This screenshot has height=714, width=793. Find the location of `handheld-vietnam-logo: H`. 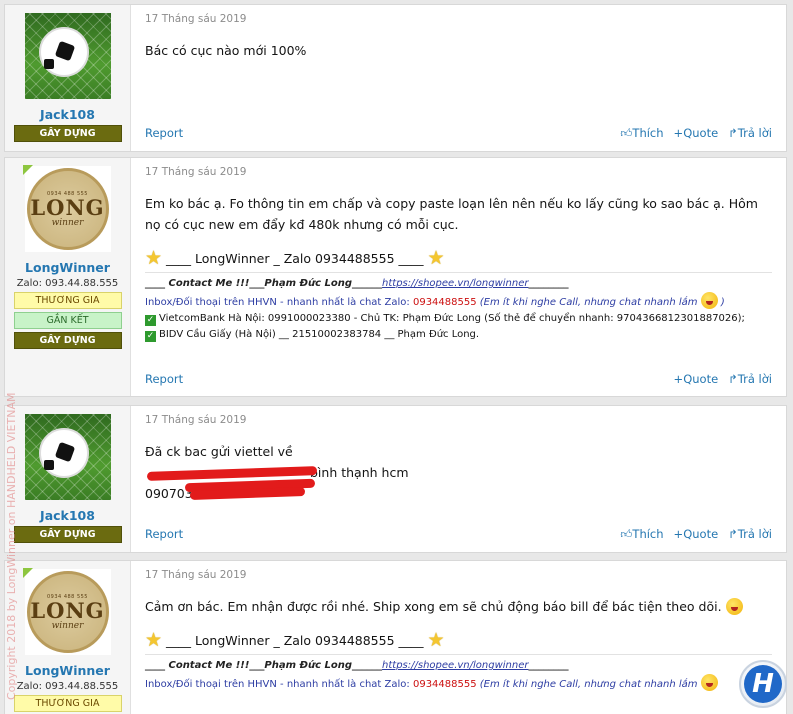

handheld-vietnam-logo: H is located at coordinates (763, 684).